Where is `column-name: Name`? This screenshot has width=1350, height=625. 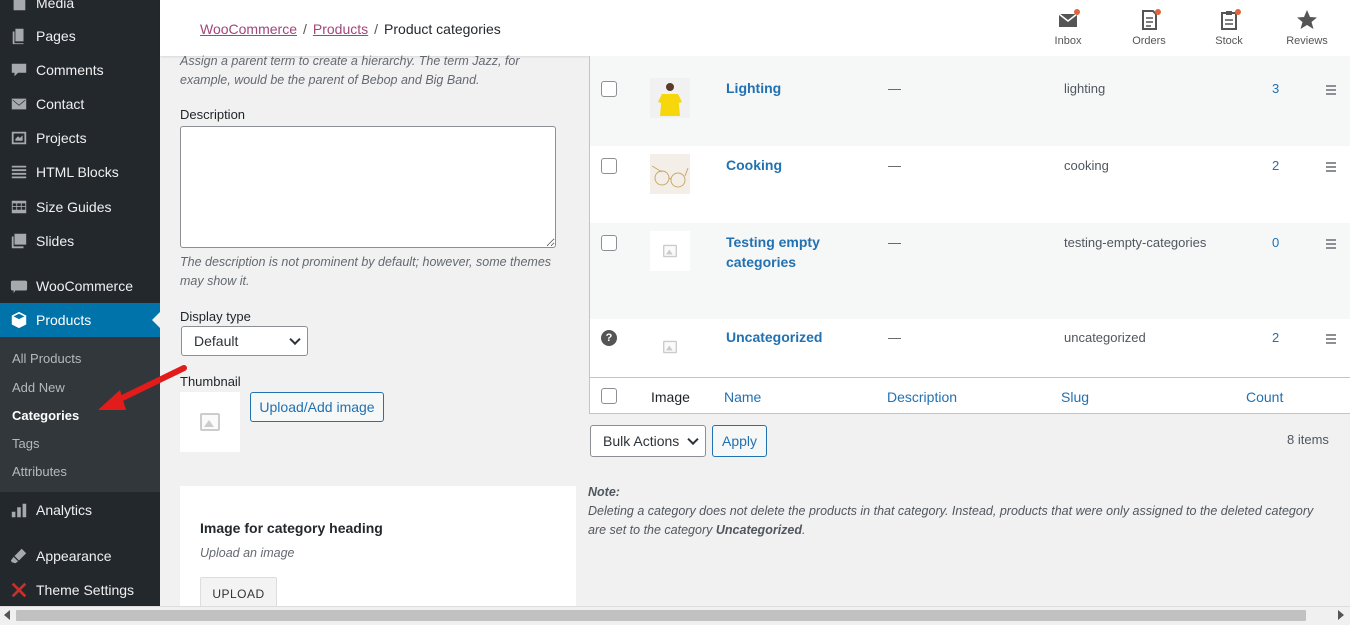
column-name: Name is located at coordinates (742, 397).